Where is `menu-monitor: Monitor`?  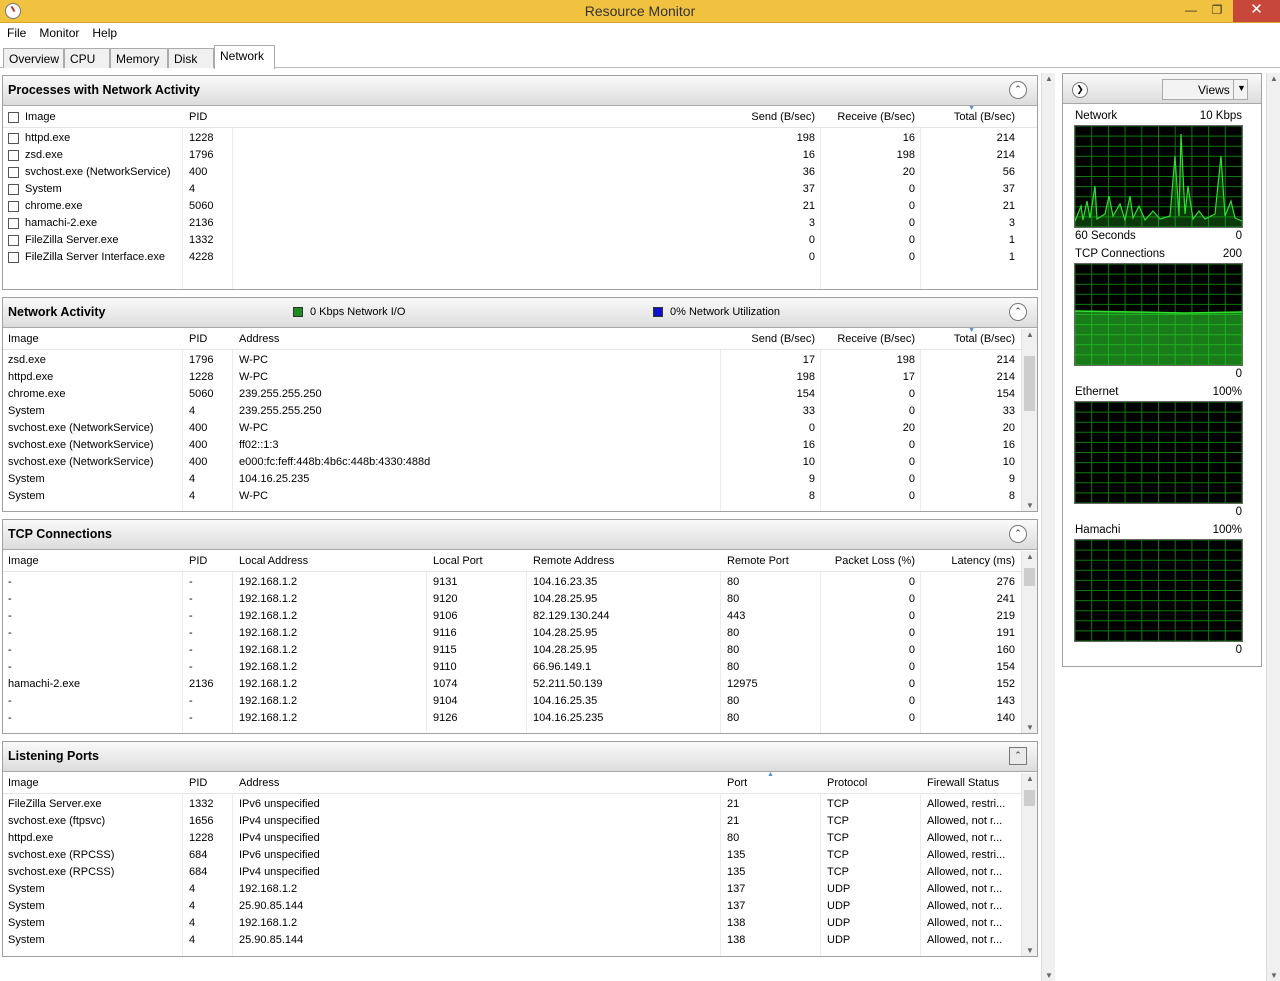 menu-monitor: Monitor is located at coordinates (58, 31).